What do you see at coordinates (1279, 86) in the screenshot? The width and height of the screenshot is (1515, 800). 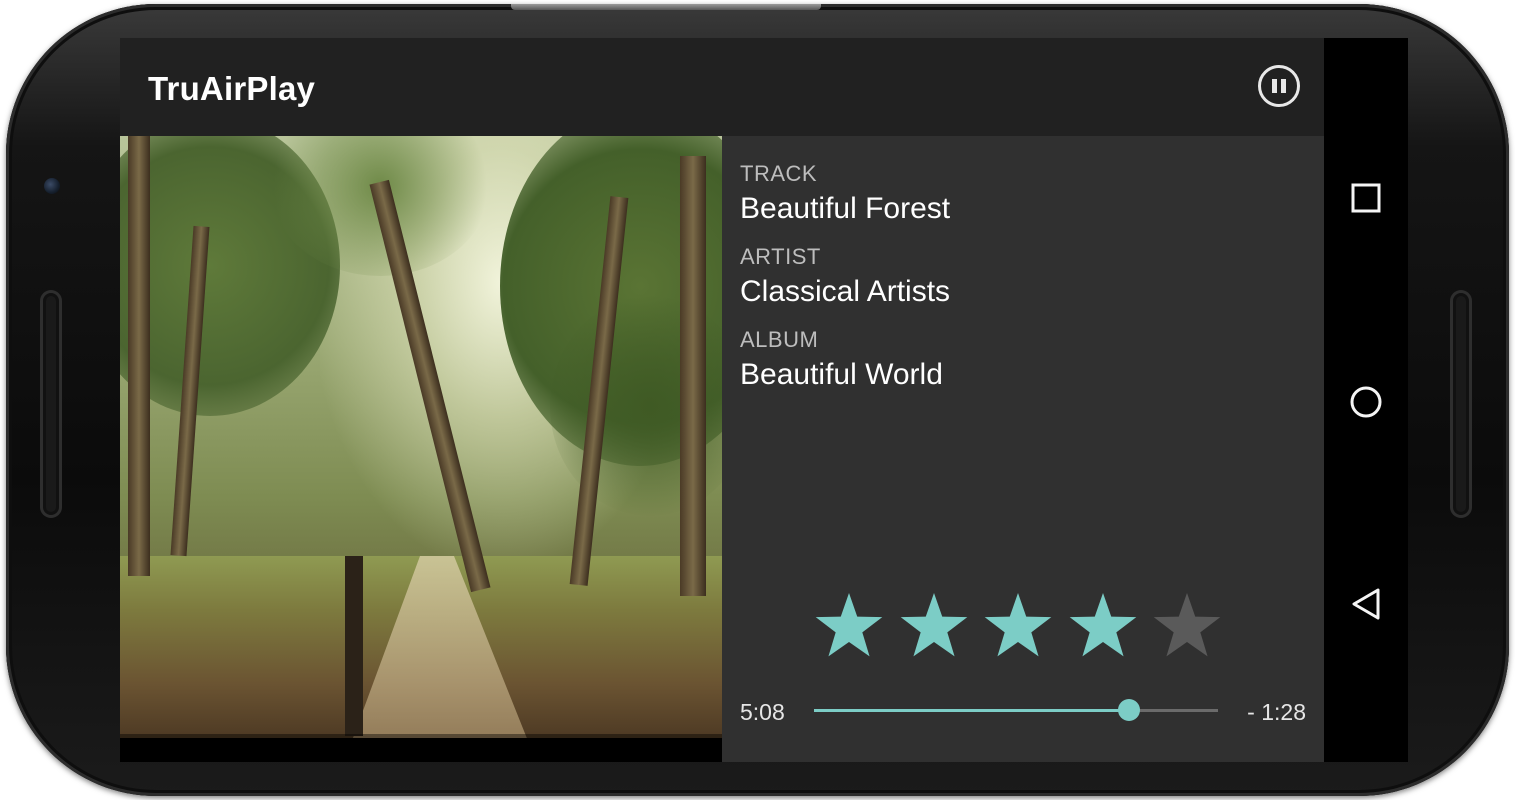 I see `pause-circle-icon` at bounding box center [1279, 86].